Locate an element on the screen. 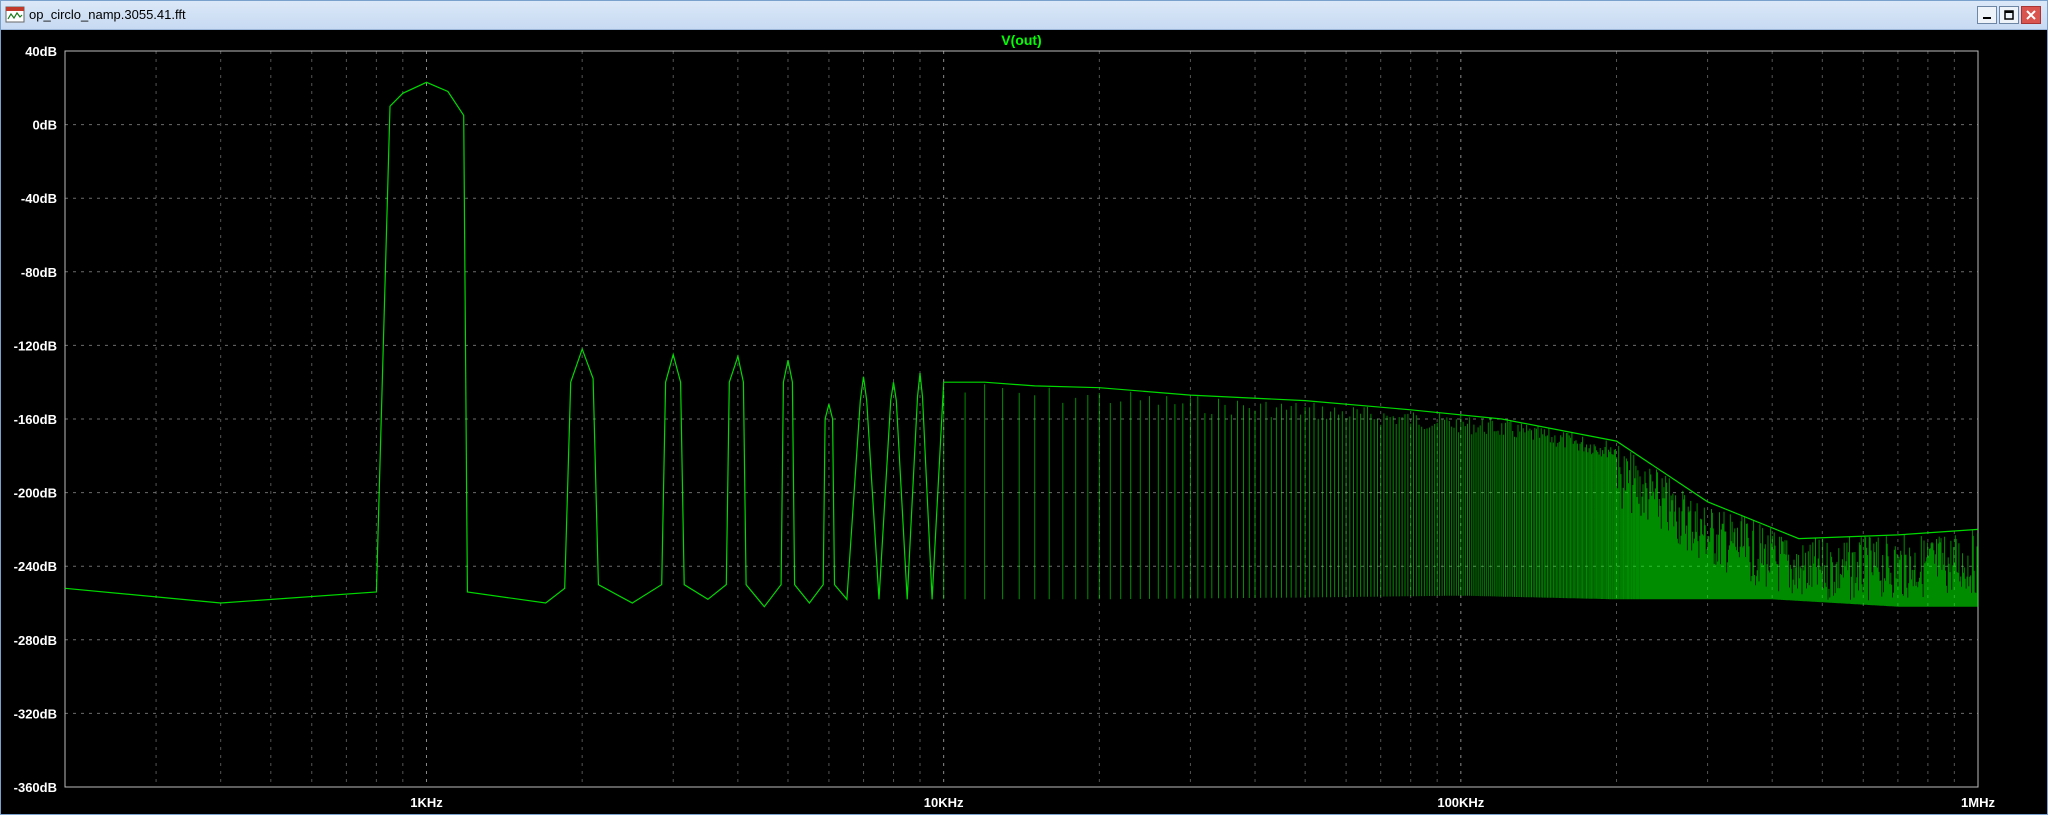 This screenshot has width=2048, height=815. minimize-icon is located at coordinates (1987, 18).